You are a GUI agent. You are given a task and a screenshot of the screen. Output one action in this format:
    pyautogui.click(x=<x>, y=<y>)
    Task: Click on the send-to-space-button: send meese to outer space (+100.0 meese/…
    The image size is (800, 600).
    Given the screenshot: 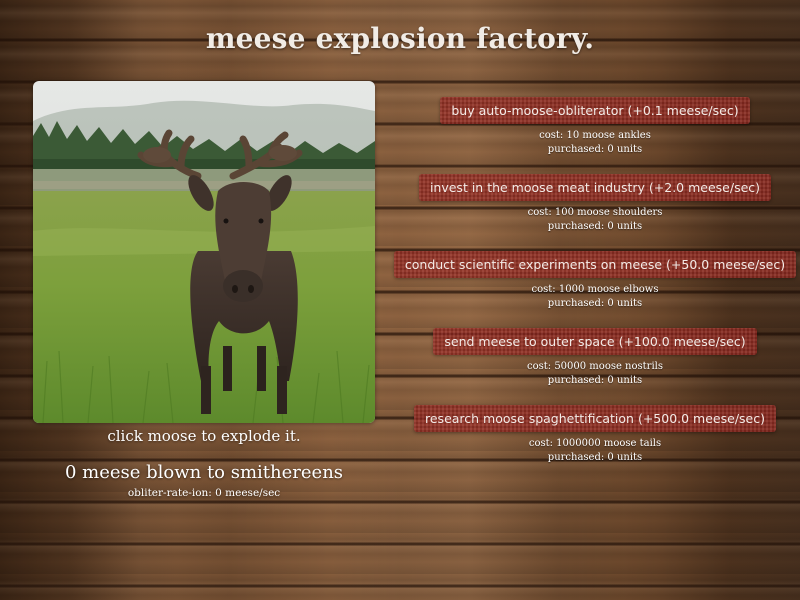 What is the action you would take?
    pyautogui.click(x=594, y=341)
    